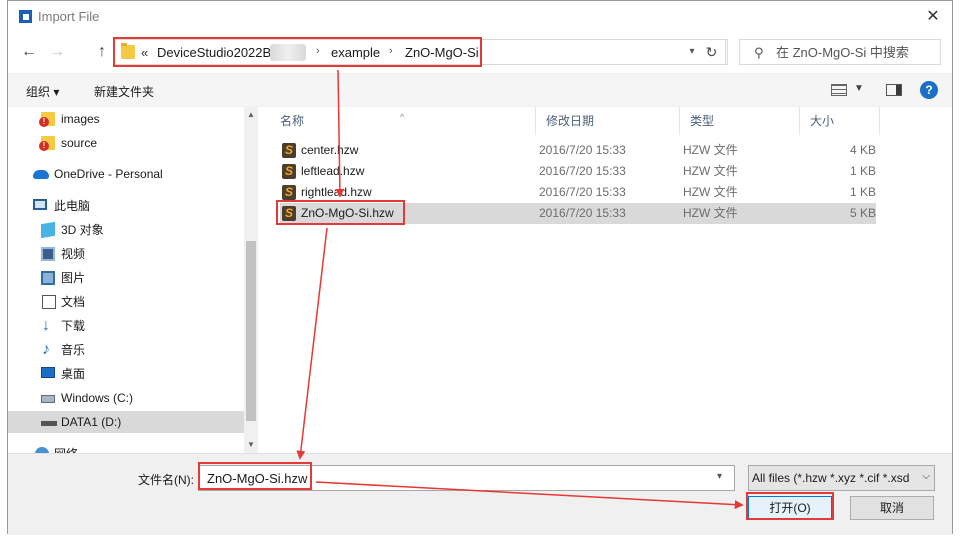 The height and width of the screenshot is (540, 960). Describe the element at coordinates (894, 90) in the screenshot. I see `preview-pane-icon` at that location.